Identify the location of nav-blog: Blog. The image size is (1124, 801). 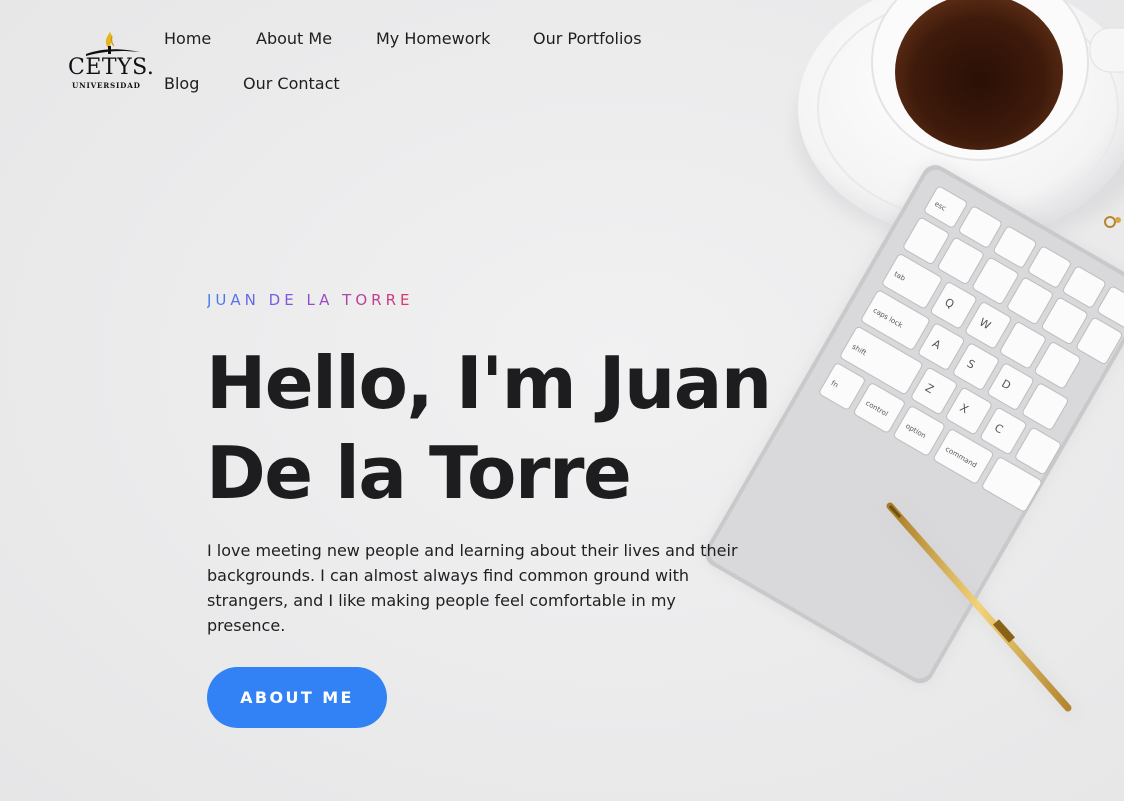
(181, 84).